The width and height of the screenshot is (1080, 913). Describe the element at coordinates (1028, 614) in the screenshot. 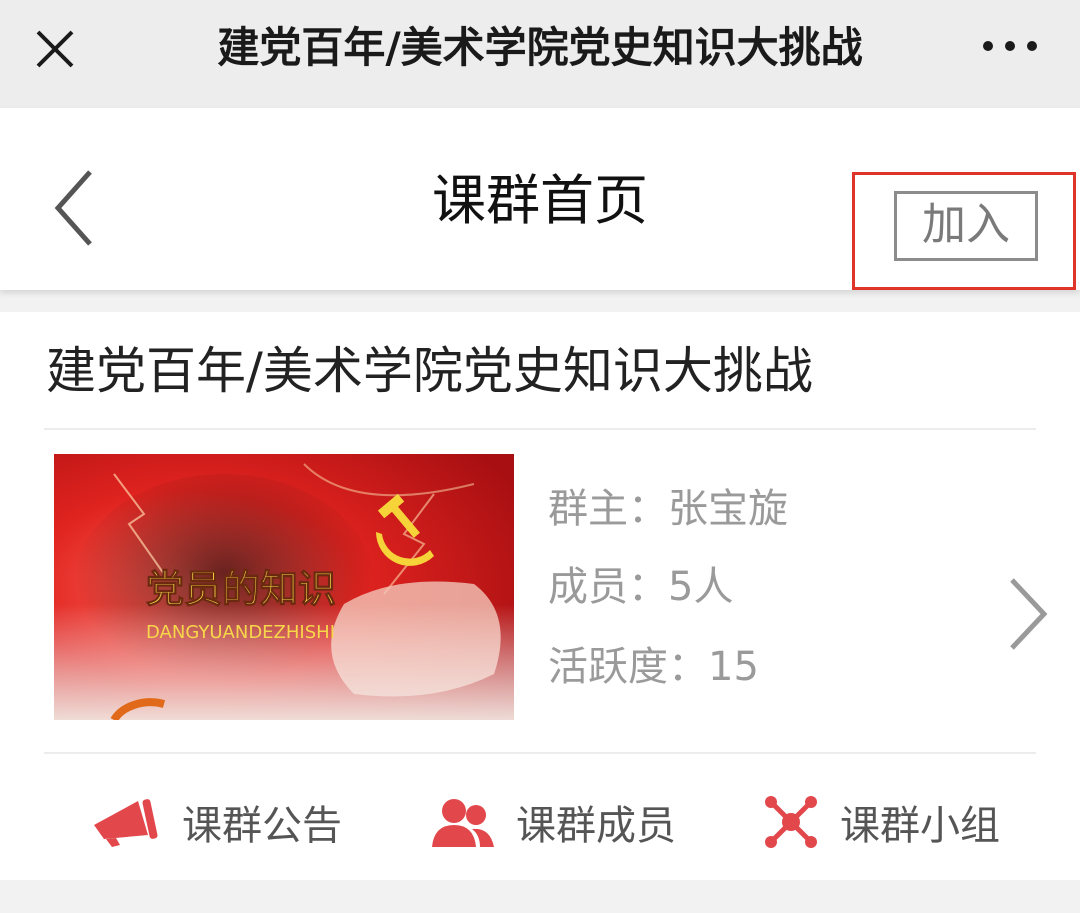

I see `chevron-right-icon` at that location.